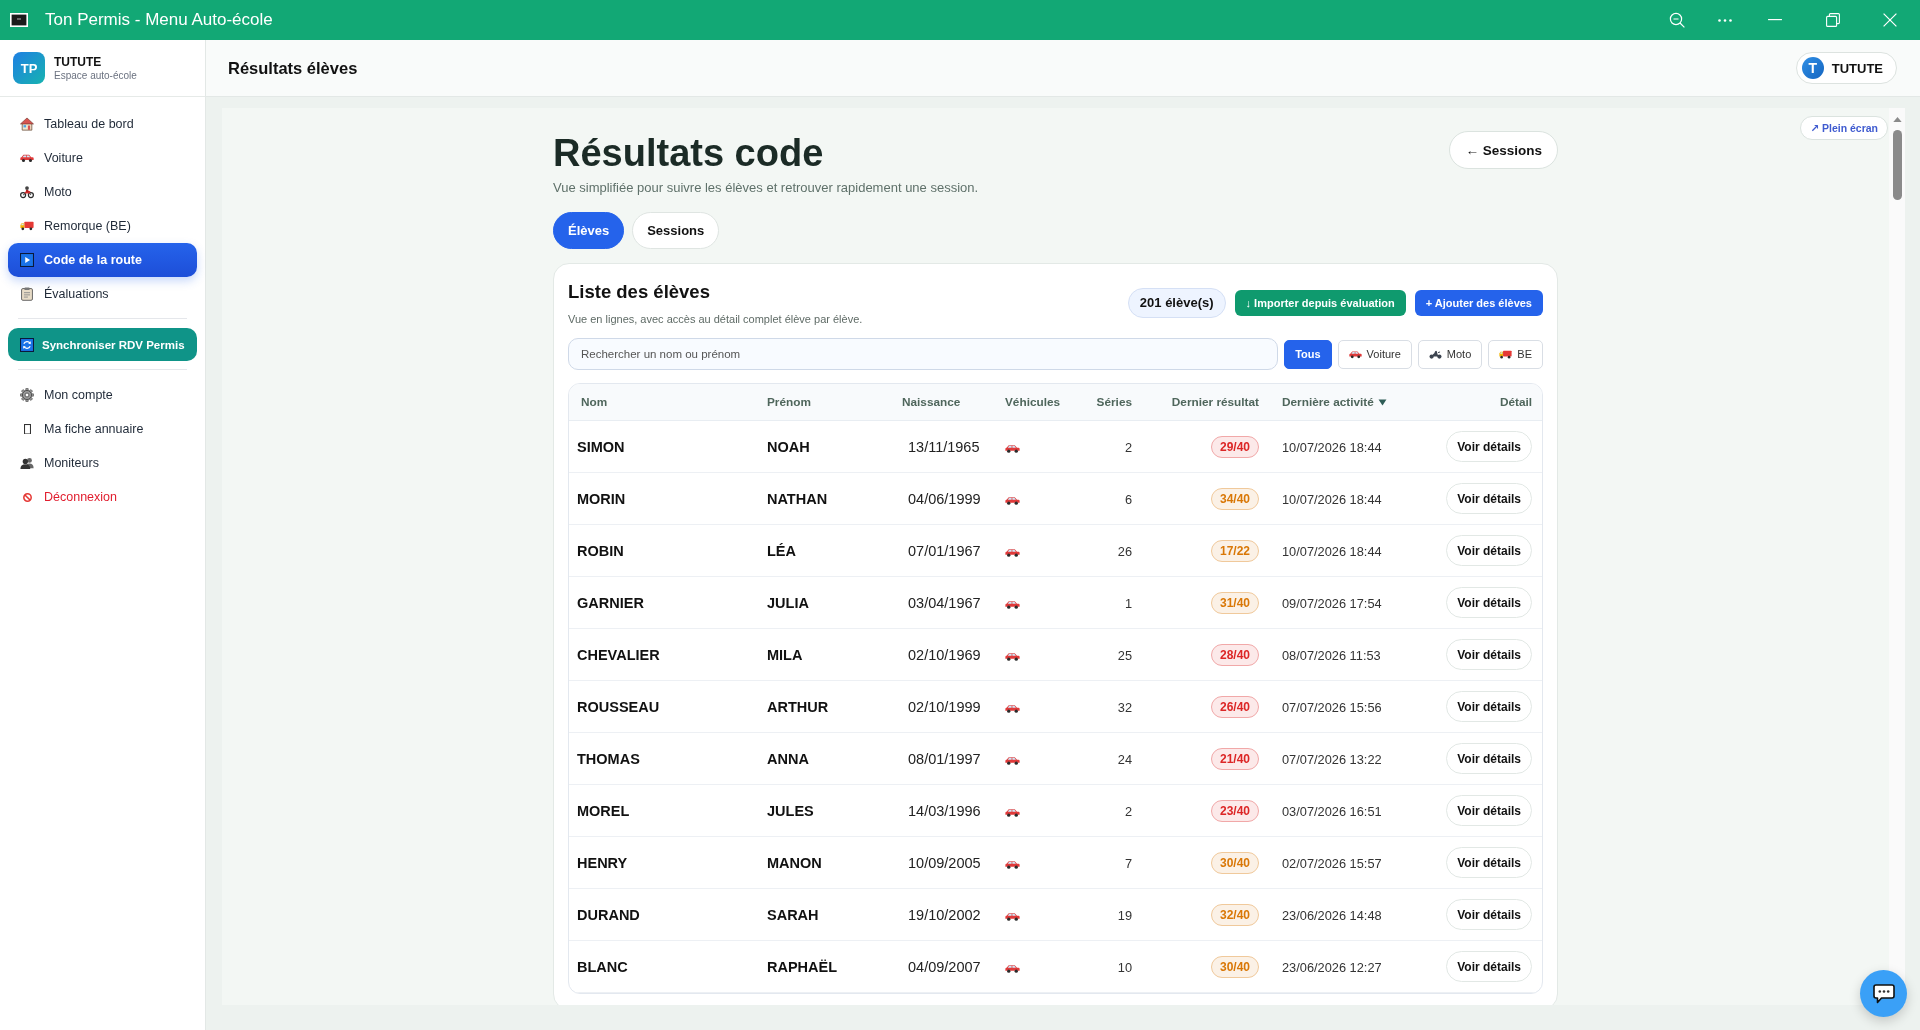 The height and width of the screenshot is (1030, 1920). I want to click on nav-item: Évaluations, so click(102, 294).